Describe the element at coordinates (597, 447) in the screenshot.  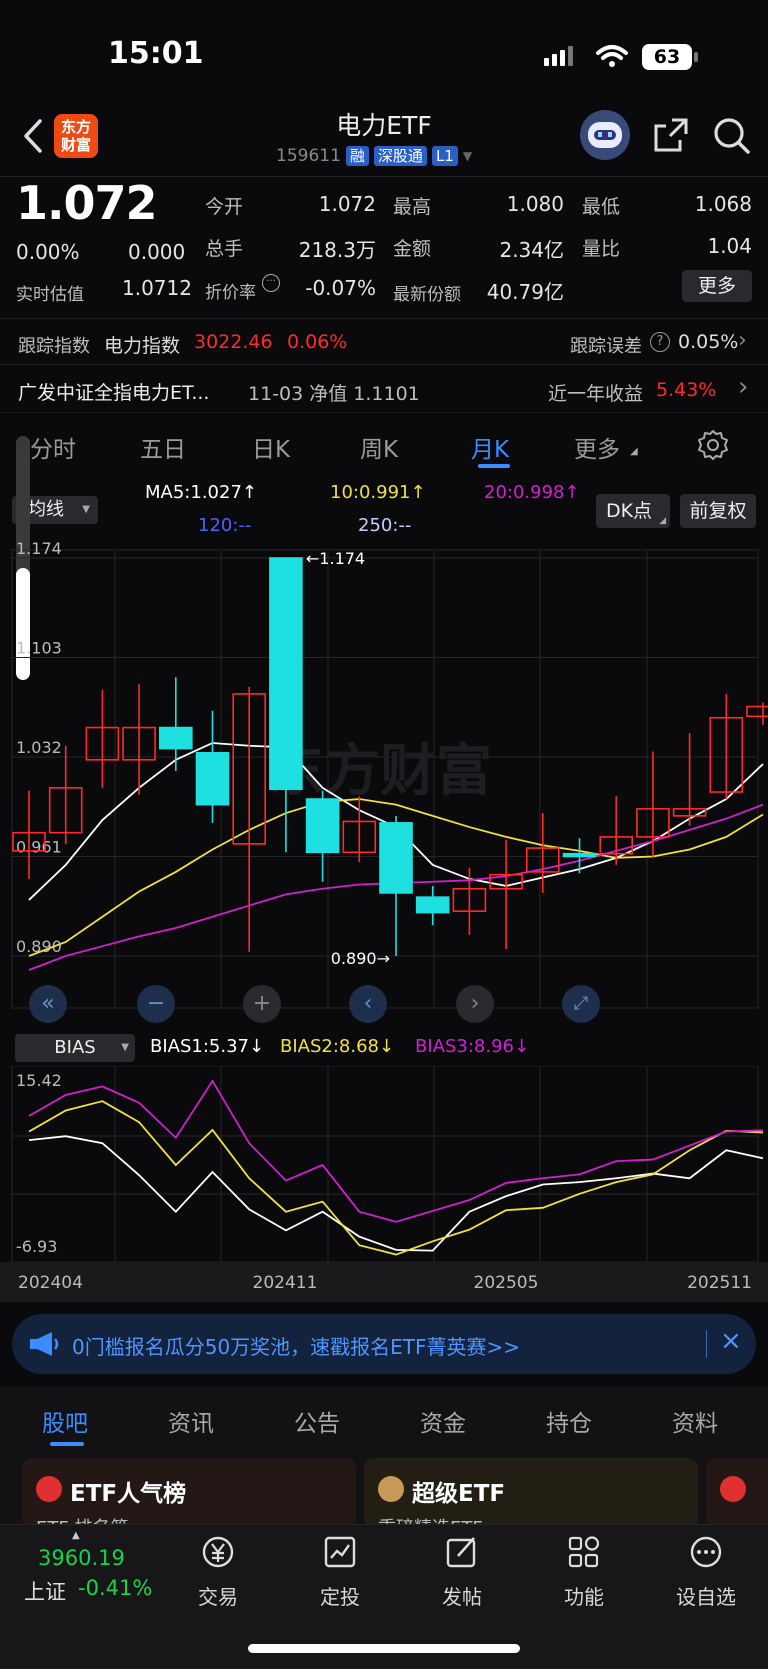
I see `tab-more: 更多` at that location.